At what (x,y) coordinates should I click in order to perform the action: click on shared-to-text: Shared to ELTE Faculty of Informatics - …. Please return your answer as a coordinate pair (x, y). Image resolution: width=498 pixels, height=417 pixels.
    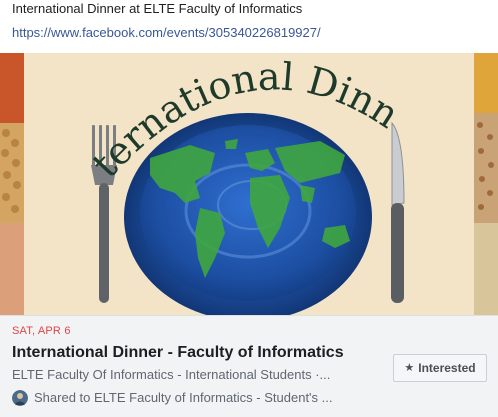
    Looking at the image, I should click on (183, 397).